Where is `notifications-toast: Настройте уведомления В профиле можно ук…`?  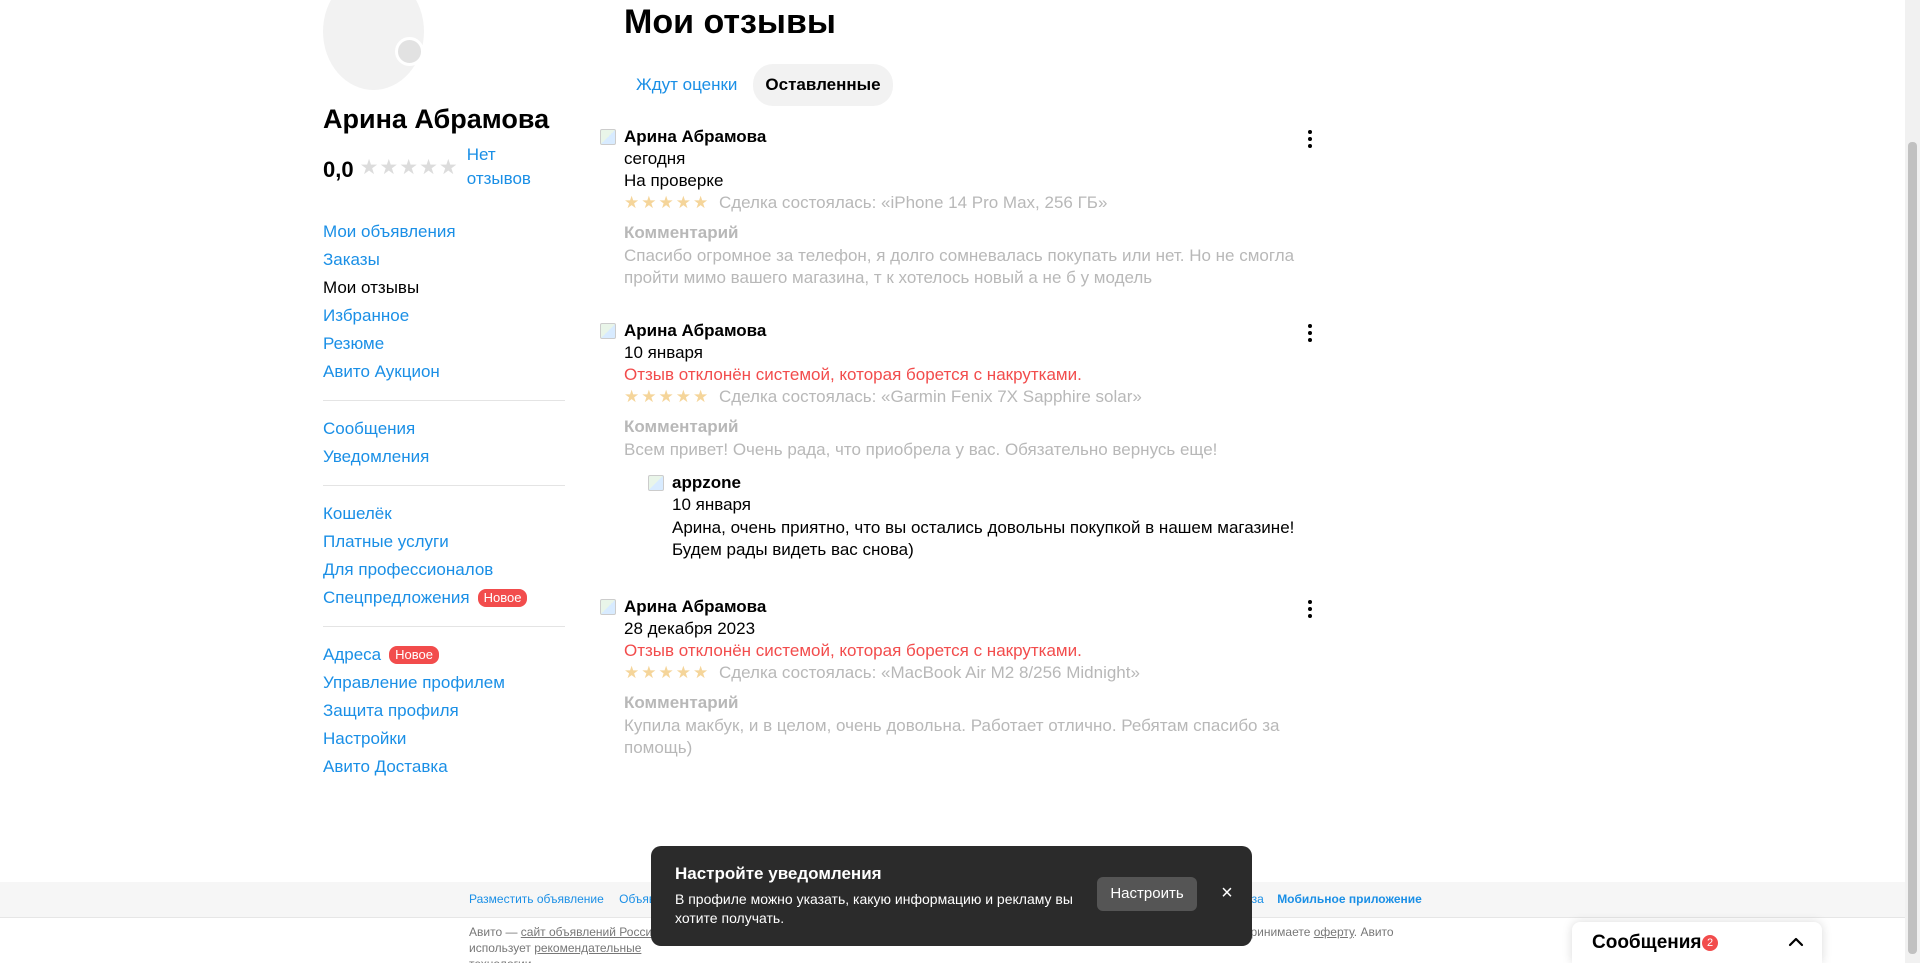 notifications-toast: Настройте уведомления В профиле можно ук… is located at coordinates (951, 896).